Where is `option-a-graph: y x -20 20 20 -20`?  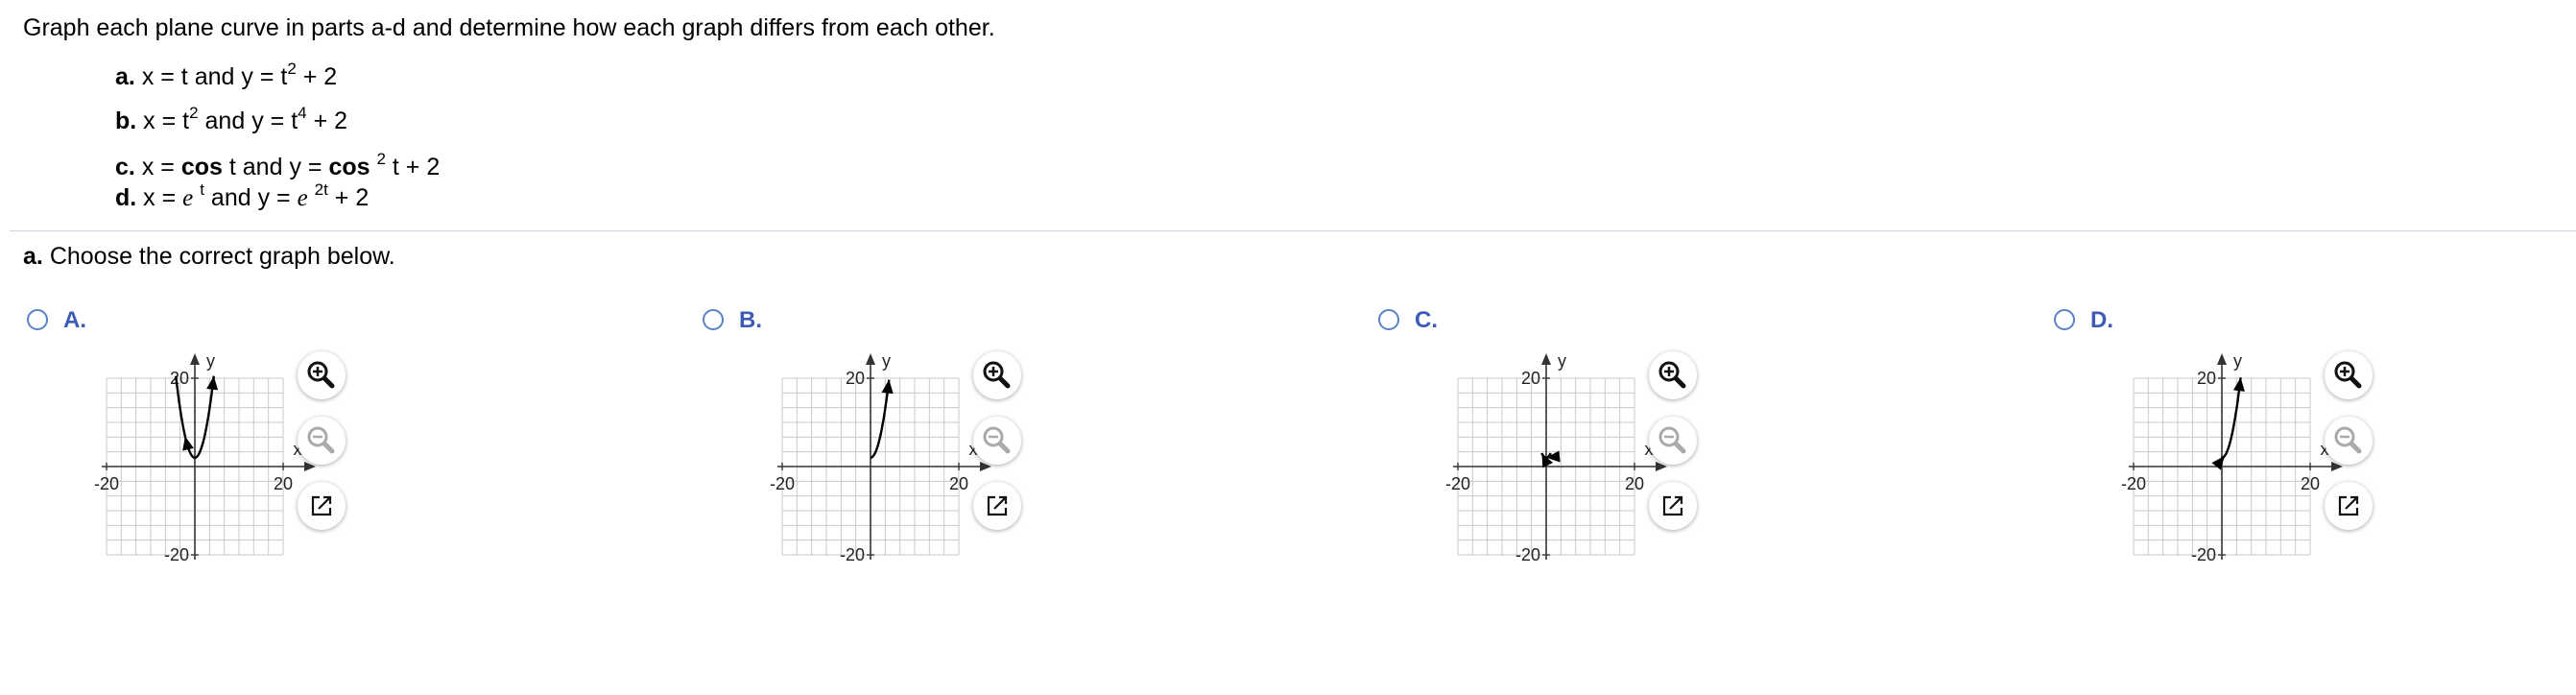 option-a-graph: y x -20 20 20 -20 is located at coordinates (188, 463).